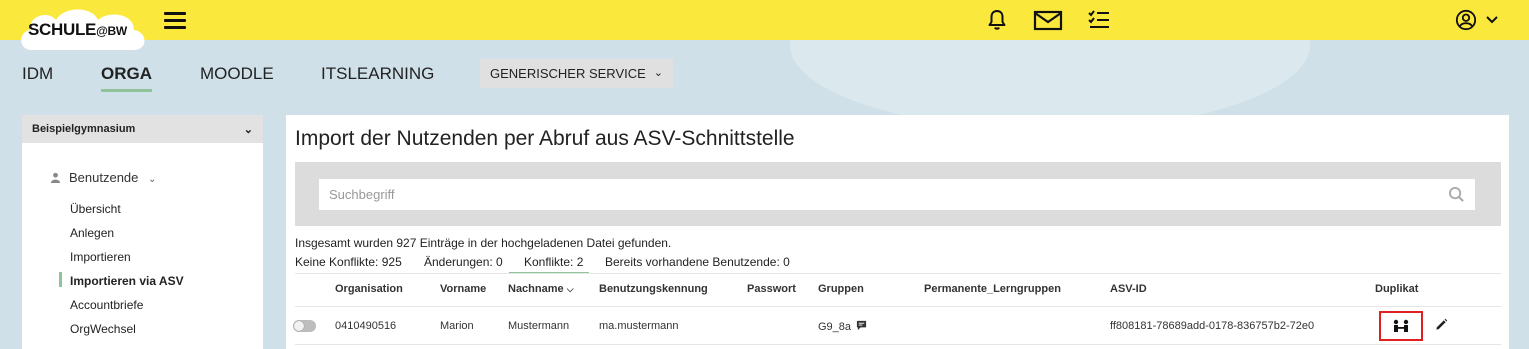 The image size is (1529, 349). I want to click on row-select-toggle, so click(304, 326).